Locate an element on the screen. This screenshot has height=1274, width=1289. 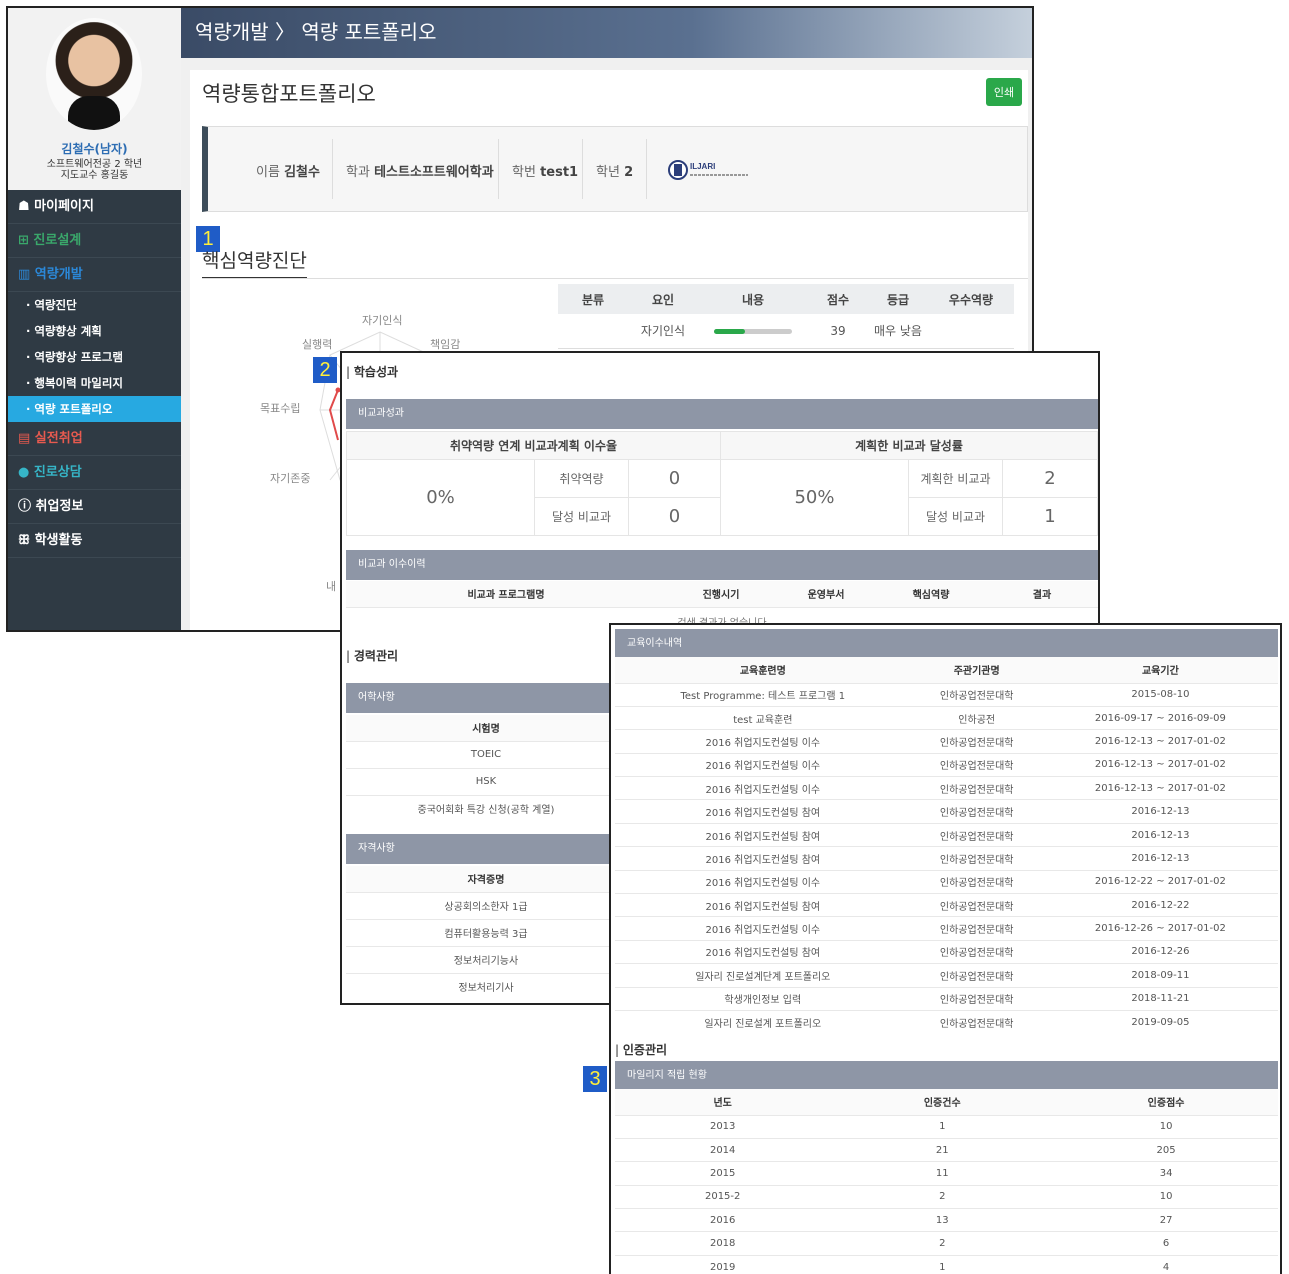
column-header: 점수 is located at coordinates (838, 299).